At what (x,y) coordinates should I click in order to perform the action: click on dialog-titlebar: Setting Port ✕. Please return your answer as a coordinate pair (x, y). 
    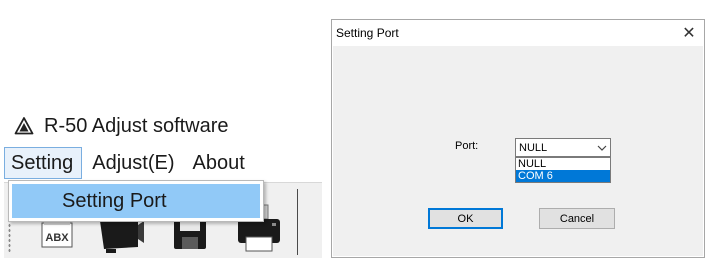
    Looking at the image, I should click on (518, 33).